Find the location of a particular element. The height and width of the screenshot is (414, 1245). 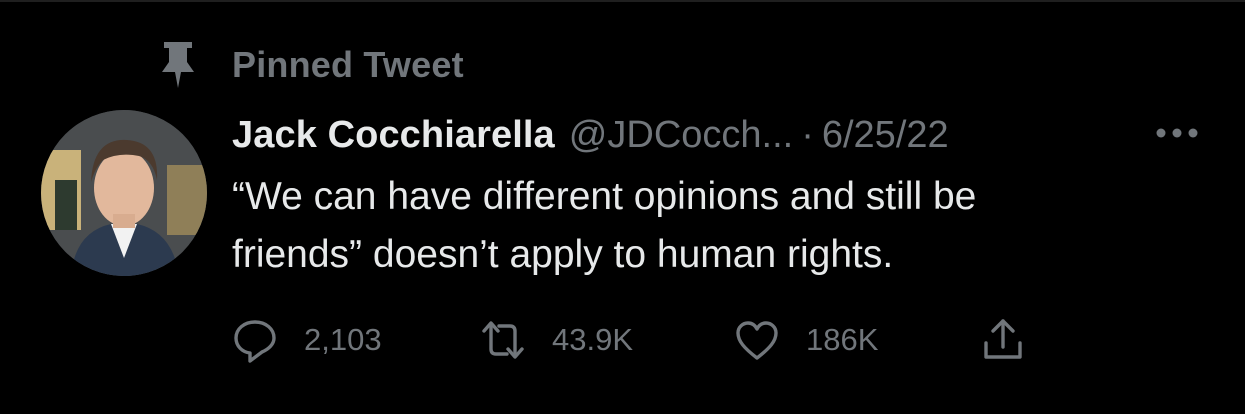

like-count: 186K is located at coordinates (842, 339).